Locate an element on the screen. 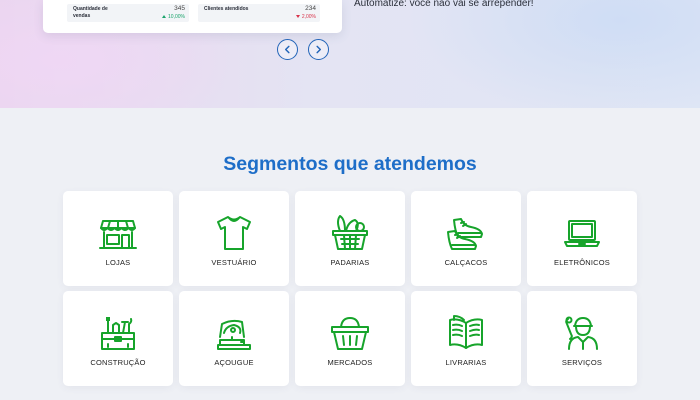 The height and width of the screenshot is (400, 700). segment-card-acougue: AÇOUGUE is located at coordinates (234, 338).